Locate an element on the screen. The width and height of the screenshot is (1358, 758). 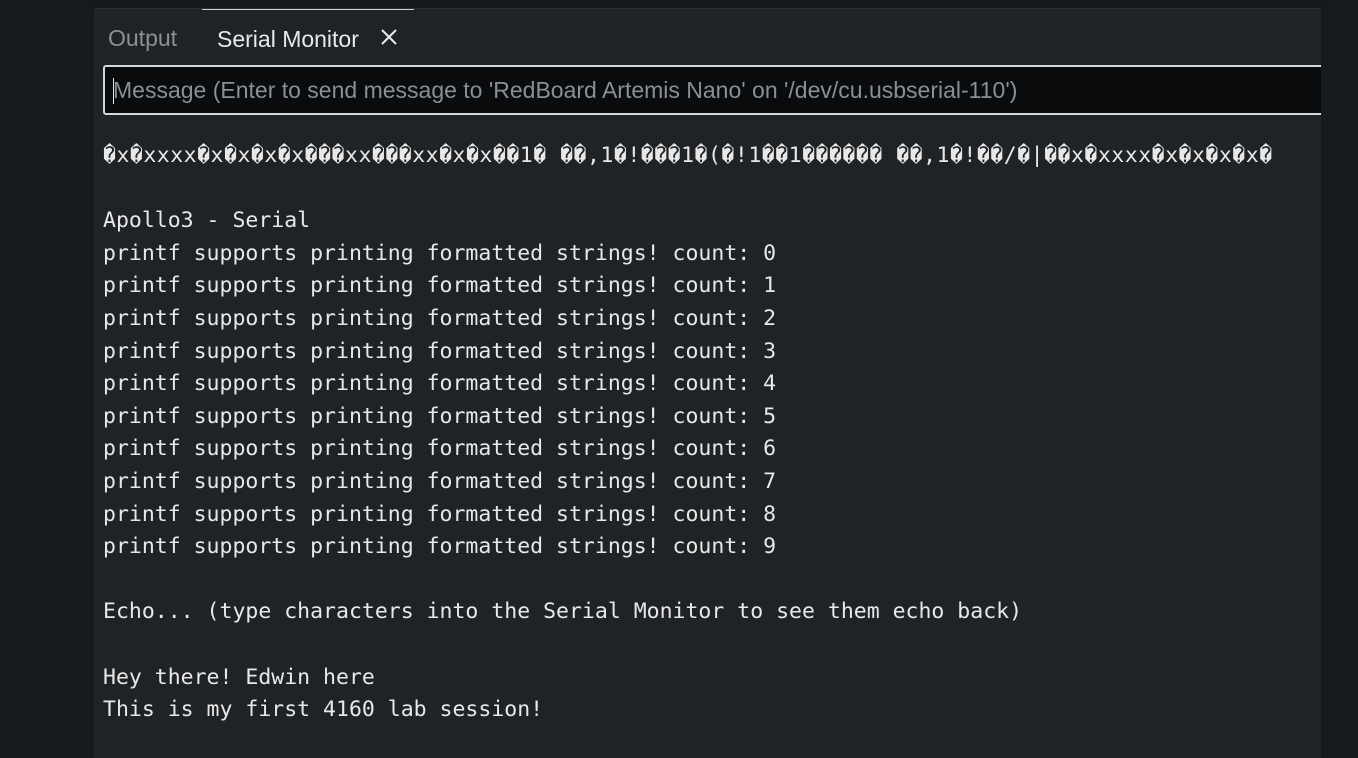
tab-output: Output is located at coordinates (142, 36).